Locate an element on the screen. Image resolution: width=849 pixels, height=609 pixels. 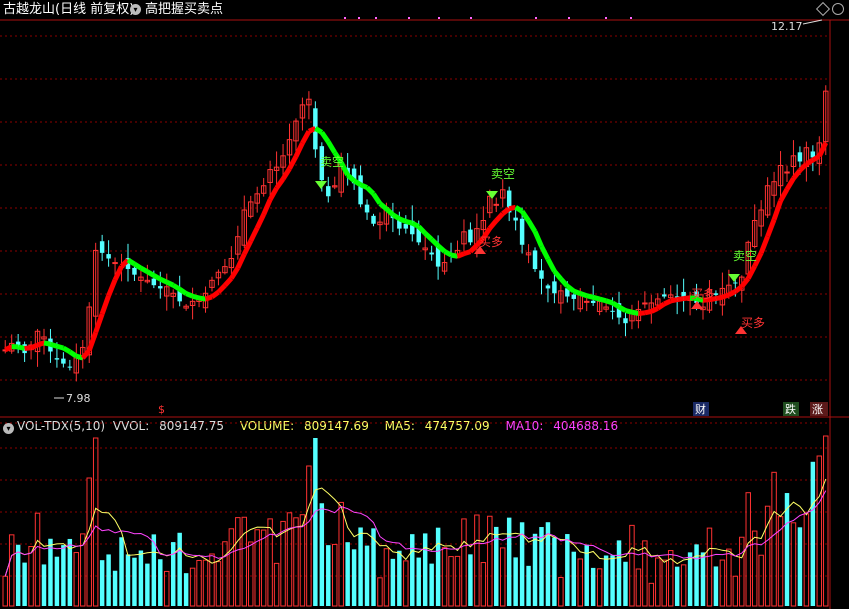
high-price-label: 12.17 is located at coordinates (787, 26).